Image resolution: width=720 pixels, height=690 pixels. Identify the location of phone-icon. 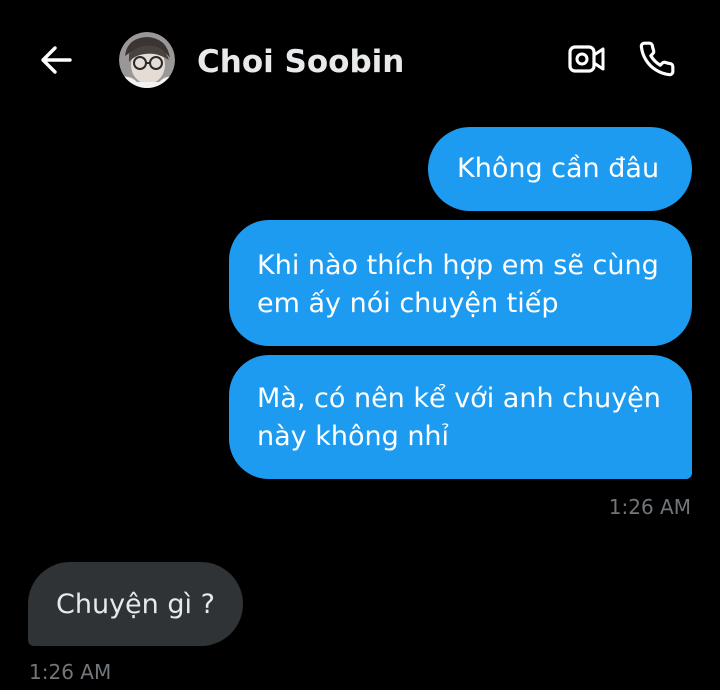
(657, 61).